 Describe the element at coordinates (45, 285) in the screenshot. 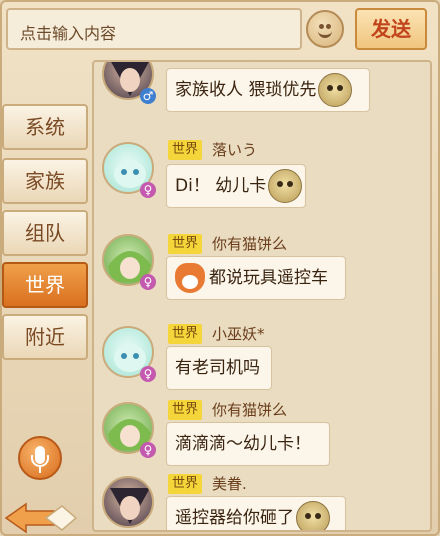

I see `tab-world: 世界` at that location.